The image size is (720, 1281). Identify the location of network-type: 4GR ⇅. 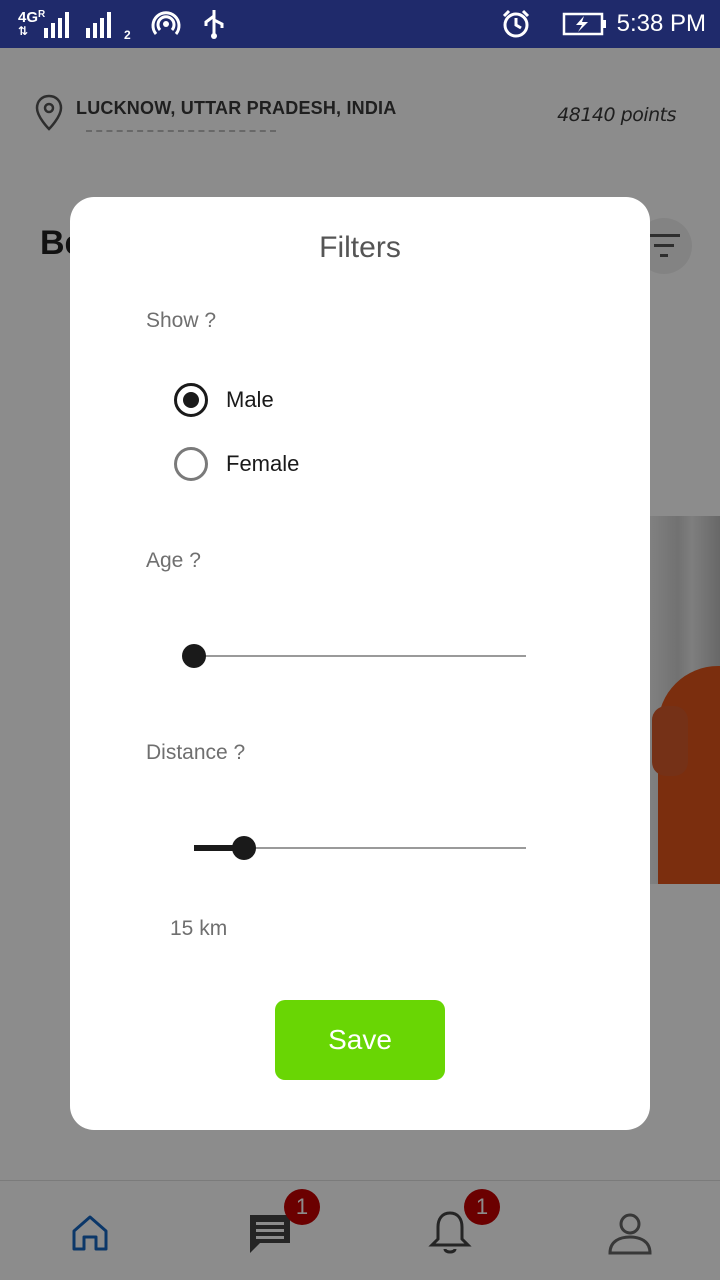
(31, 23).